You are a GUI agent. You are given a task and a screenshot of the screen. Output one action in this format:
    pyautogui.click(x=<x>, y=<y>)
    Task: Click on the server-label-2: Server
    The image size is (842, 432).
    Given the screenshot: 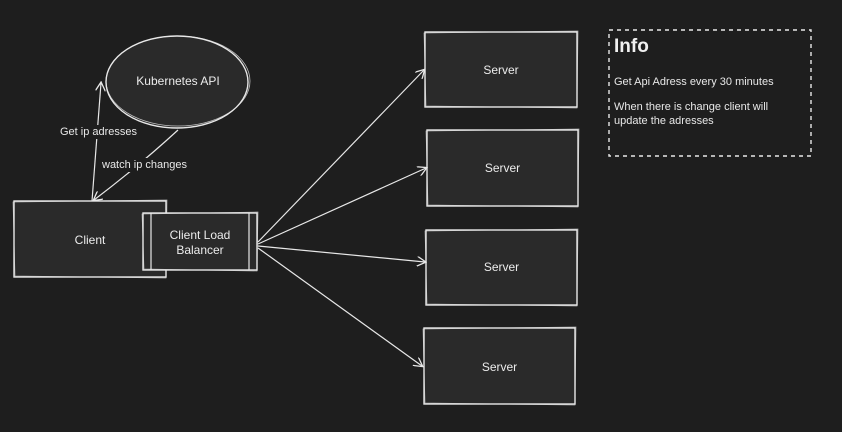 What is the action you would take?
    pyautogui.click(x=502, y=168)
    